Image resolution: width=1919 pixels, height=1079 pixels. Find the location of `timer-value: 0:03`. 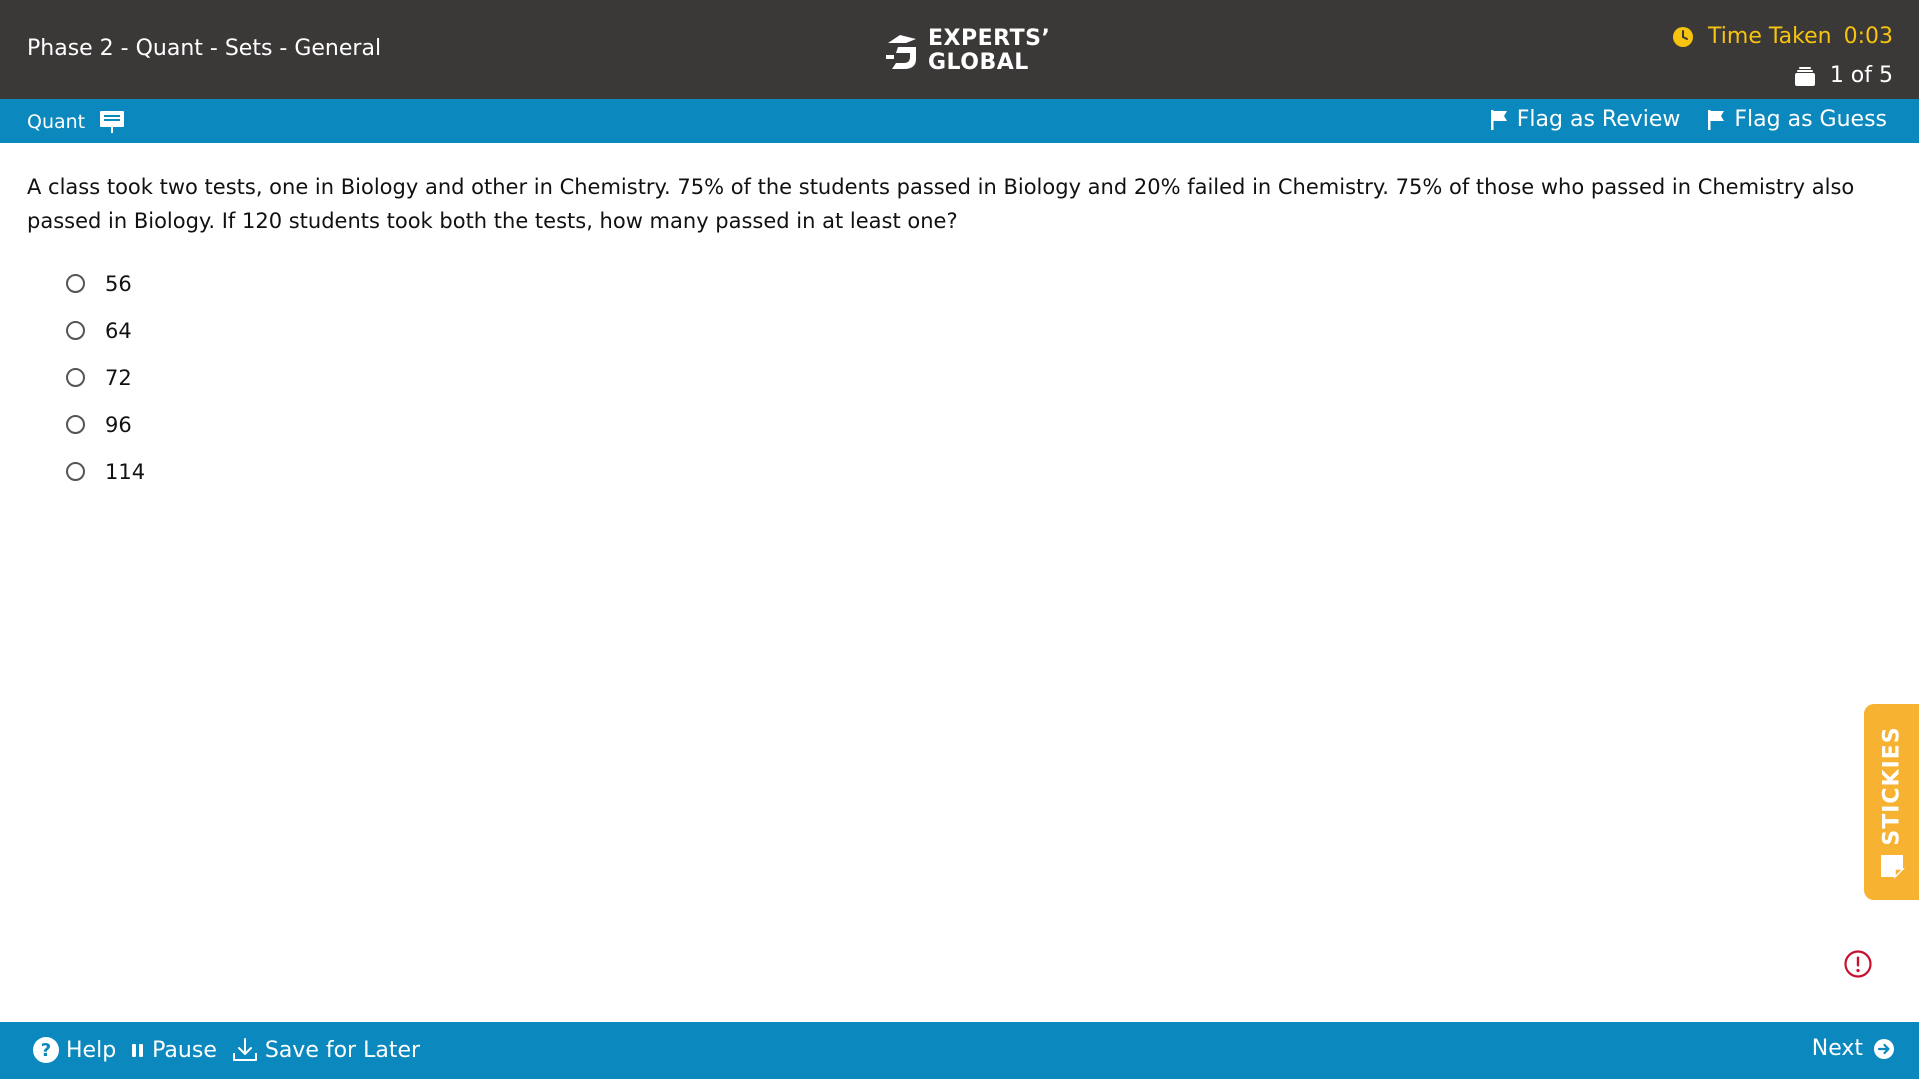

timer-value: 0:03 is located at coordinates (1868, 36).